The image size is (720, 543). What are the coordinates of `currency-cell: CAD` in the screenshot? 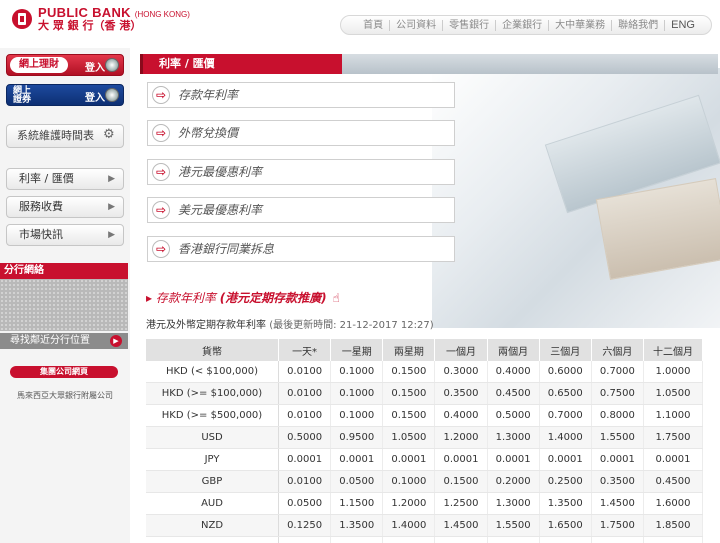 It's located at (212, 539).